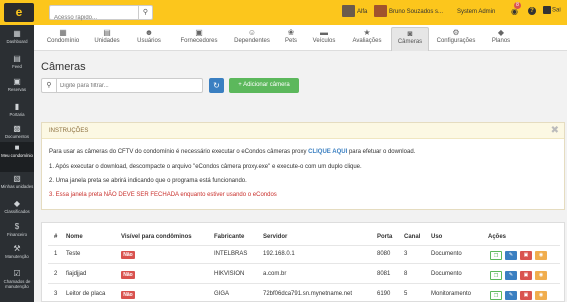  What do you see at coordinates (56, 294) in the screenshot?
I see `cell-number: 3` at bounding box center [56, 294].